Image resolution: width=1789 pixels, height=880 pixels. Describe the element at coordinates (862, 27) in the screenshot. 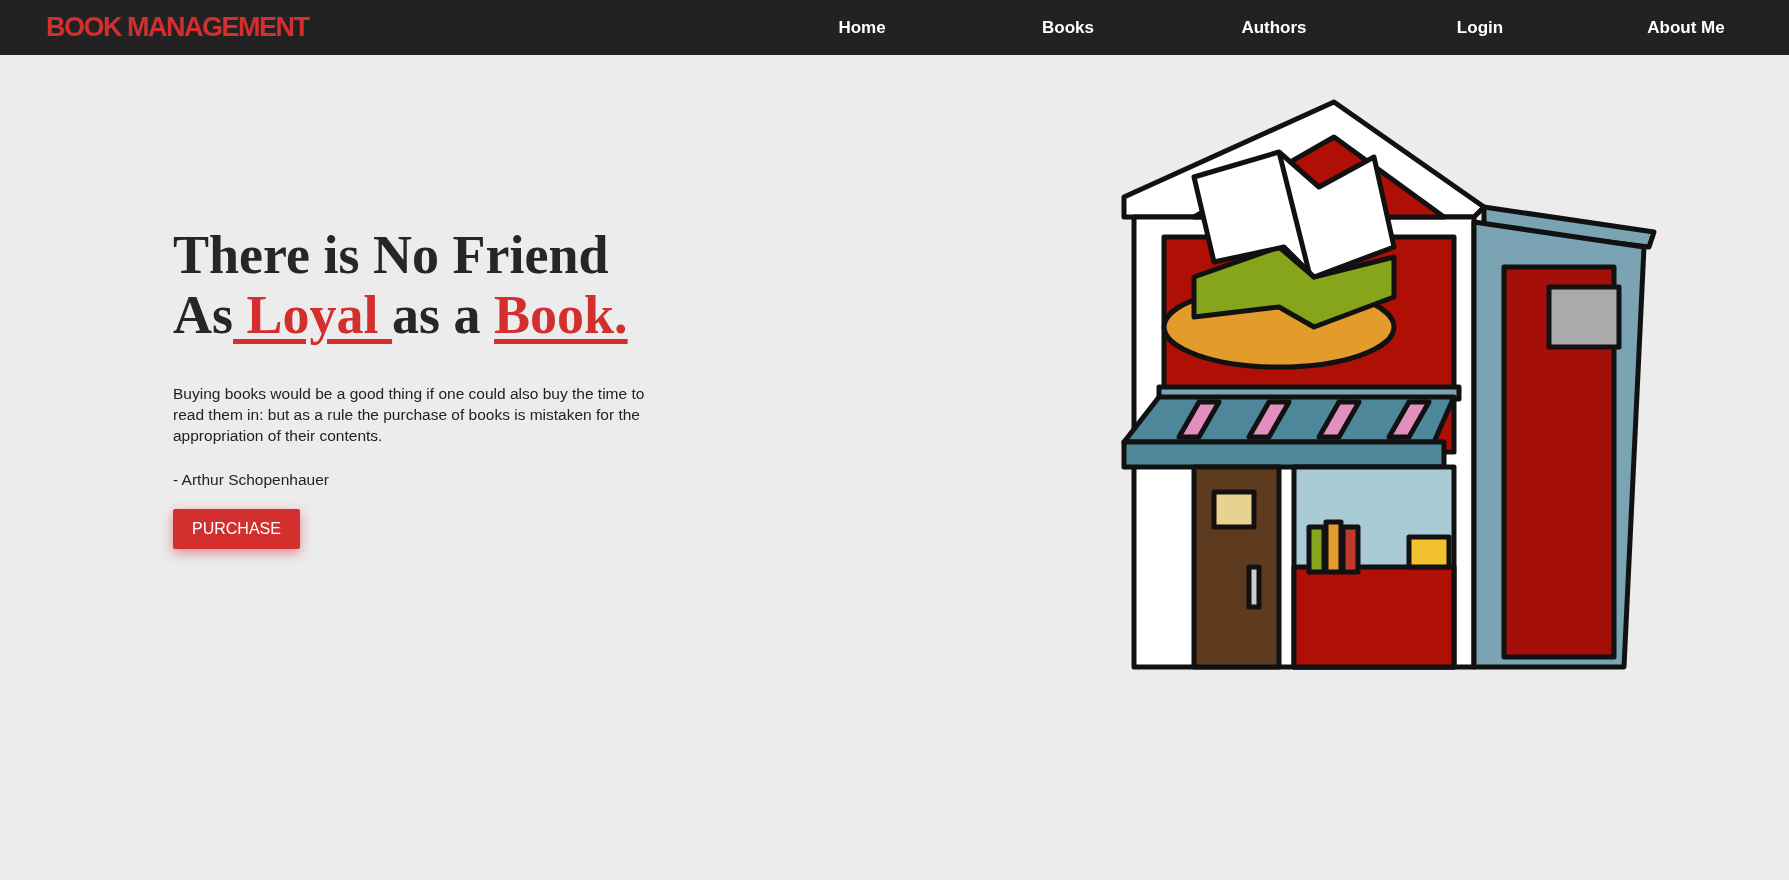

I see `nav-link: Home` at that location.